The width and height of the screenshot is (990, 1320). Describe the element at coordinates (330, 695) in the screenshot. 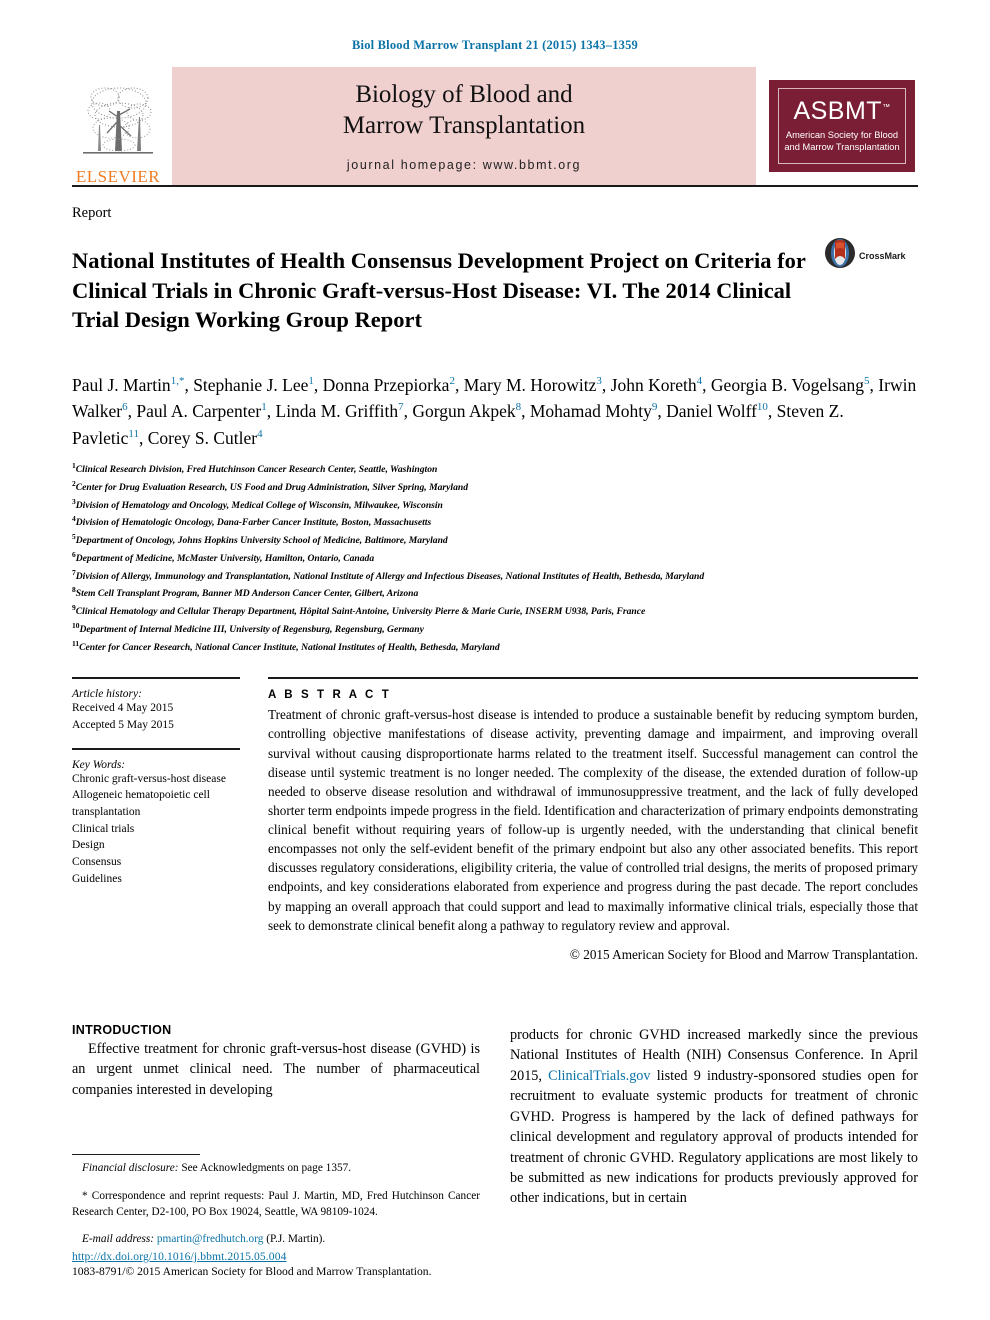

I see `abstract-label: A B S T R A C T` at that location.